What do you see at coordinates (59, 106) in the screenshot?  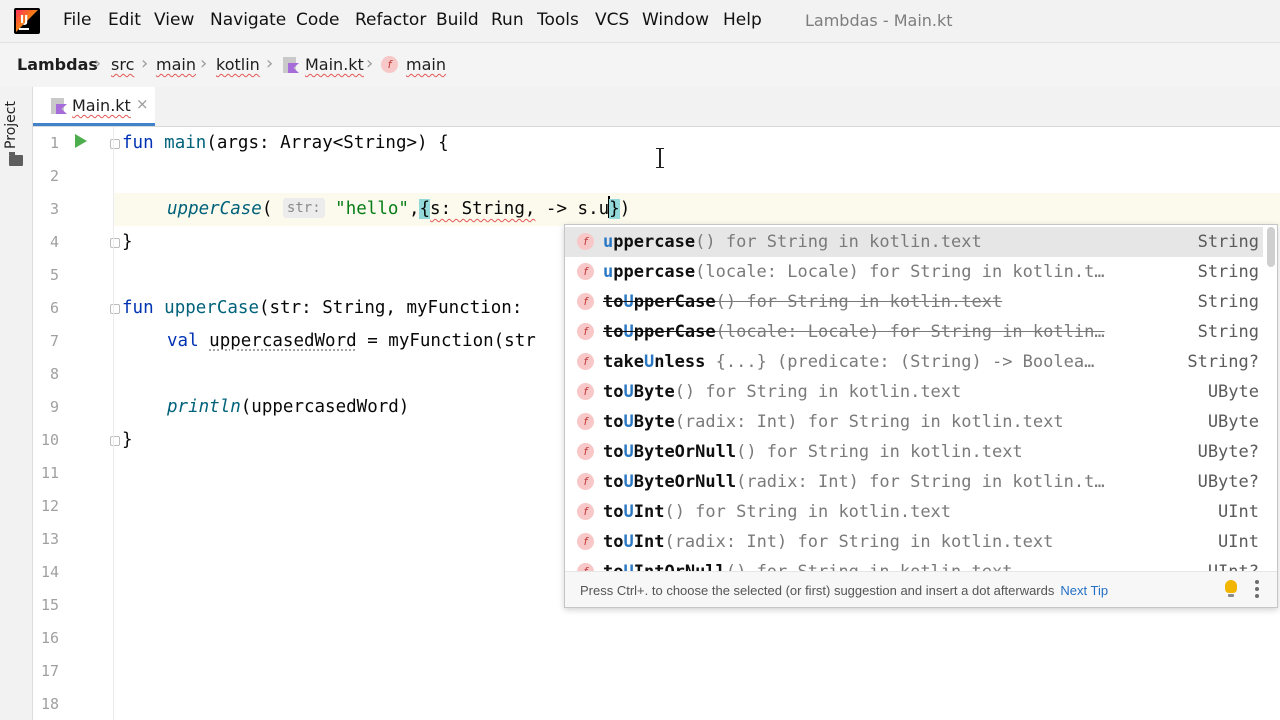 I see `kotlin-file-icon` at bounding box center [59, 106].